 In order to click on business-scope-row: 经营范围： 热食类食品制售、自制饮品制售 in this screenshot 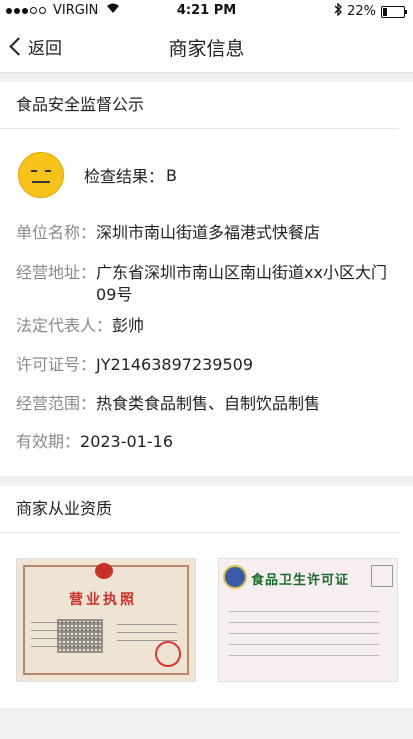, I will do `click(206, 404)`.